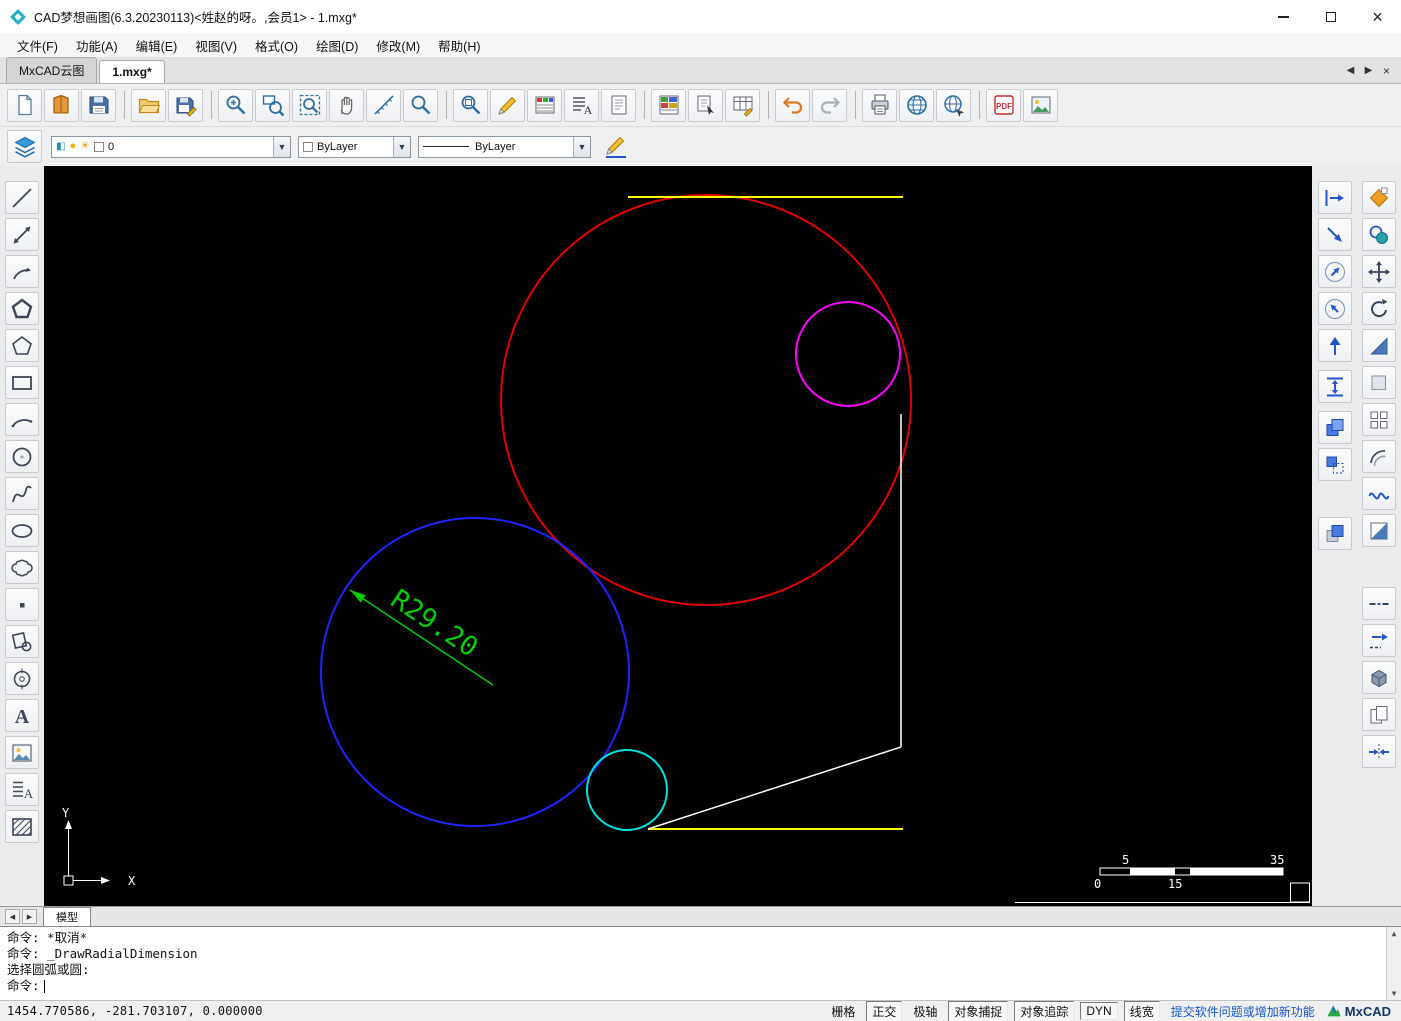 This screenshot has width=1401, height=1021. I want to click on measure-button, so click(383, 105).